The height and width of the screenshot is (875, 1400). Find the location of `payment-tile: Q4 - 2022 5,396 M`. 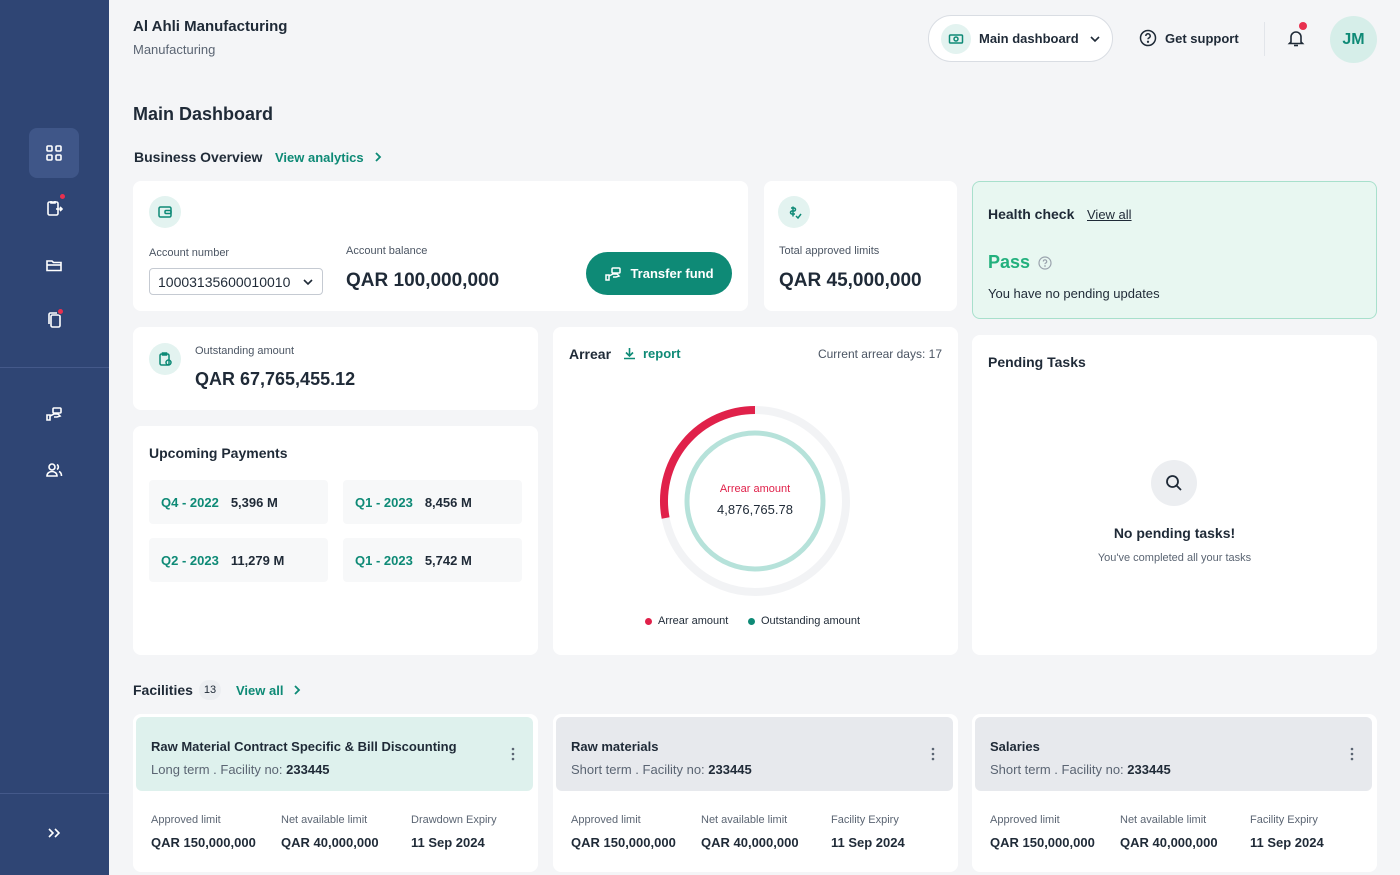

payment-tile: Q4 - 2022 5,396 M is located at coordinates (238, 502).